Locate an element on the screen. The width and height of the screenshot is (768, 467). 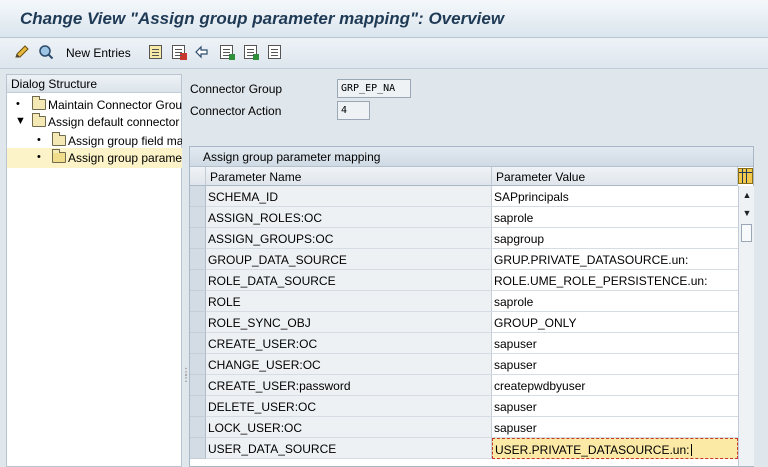
table-row: CREATE_USER:OC sapuser is located at coordinates (464, 343).